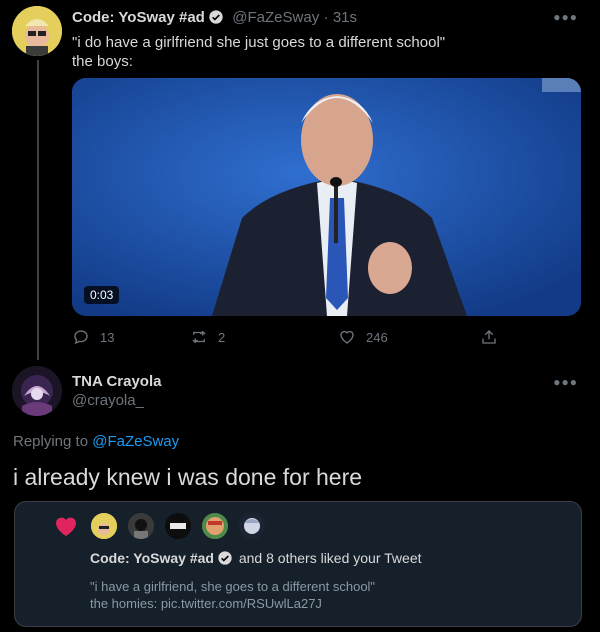  I want to click on share-button, so click(489, 337).